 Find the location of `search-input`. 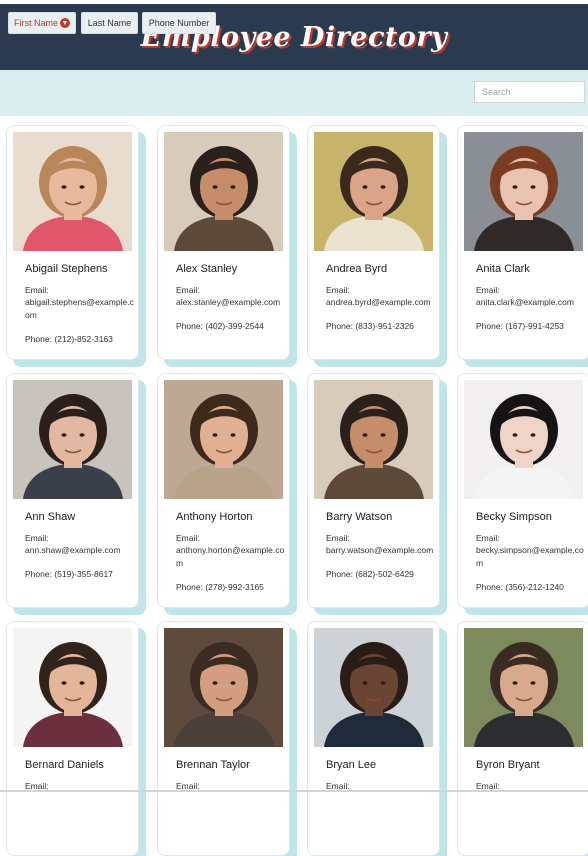

search-input is located at coordinates (529, 92).